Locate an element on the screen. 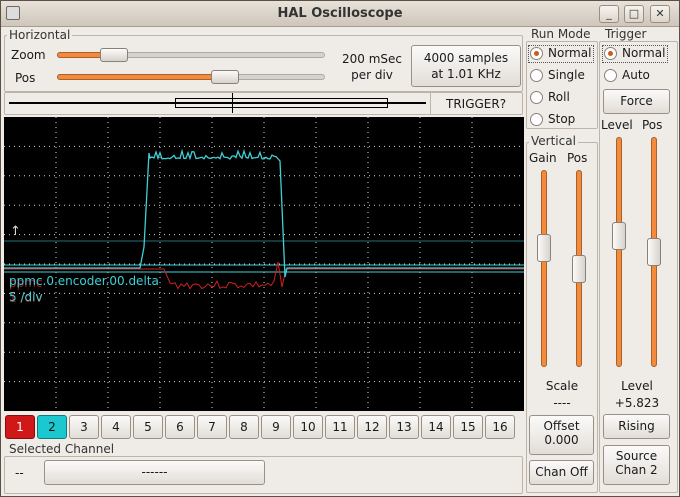  samples-line2: at 1.01 KHz is located at coordinates (466, 74).